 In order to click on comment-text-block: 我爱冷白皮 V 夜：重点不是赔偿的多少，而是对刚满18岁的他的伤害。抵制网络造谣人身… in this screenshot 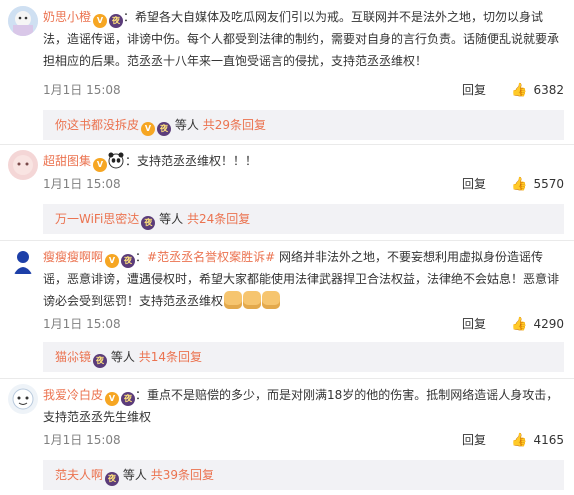, I will do `click(304, 406)`.